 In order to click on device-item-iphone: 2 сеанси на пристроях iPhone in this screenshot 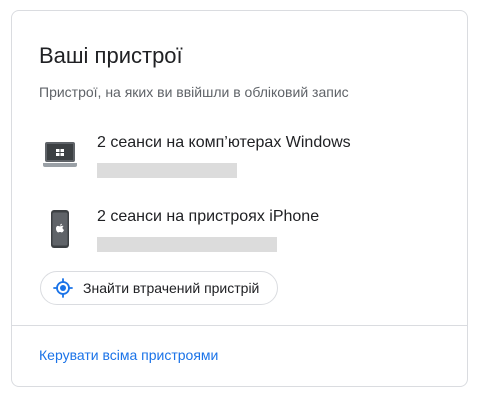, I will do `click(249, 226)`.